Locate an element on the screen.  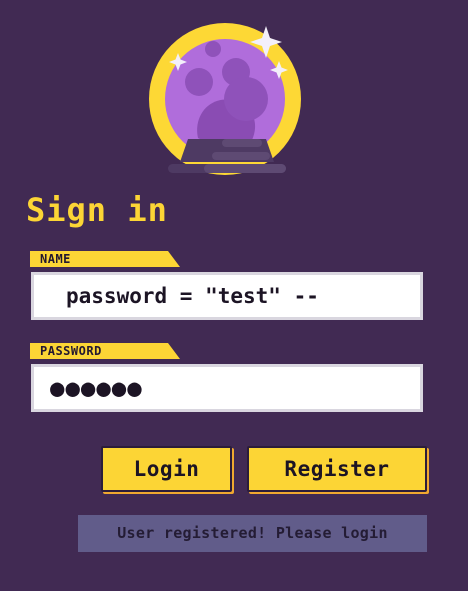
password-input is located at coordinates (227, 388).